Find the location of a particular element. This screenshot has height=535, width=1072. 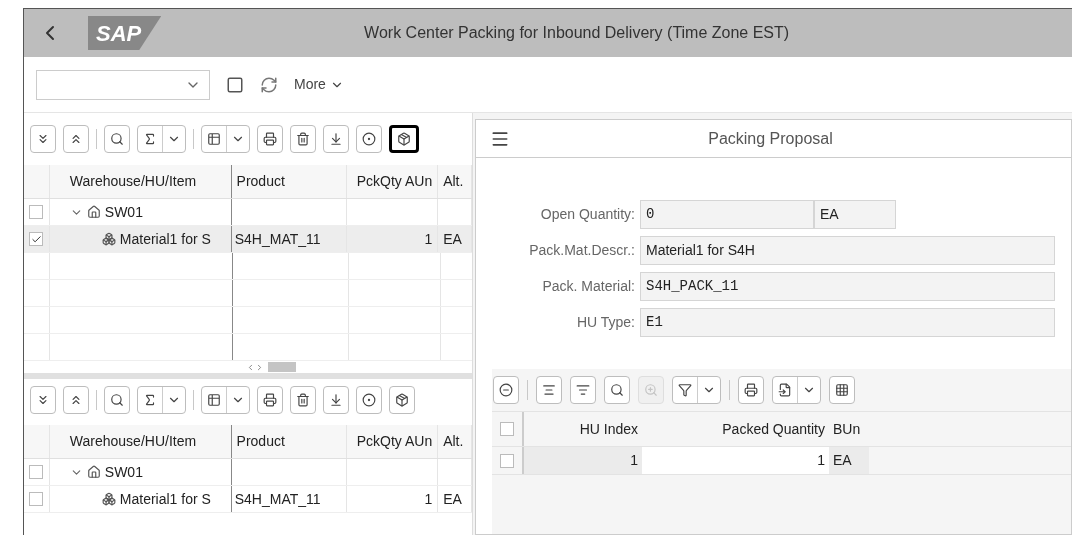

window-title: Work Center Packing for Inbound Delivery (Time Zone EST) is located at coordinates (577, 33).